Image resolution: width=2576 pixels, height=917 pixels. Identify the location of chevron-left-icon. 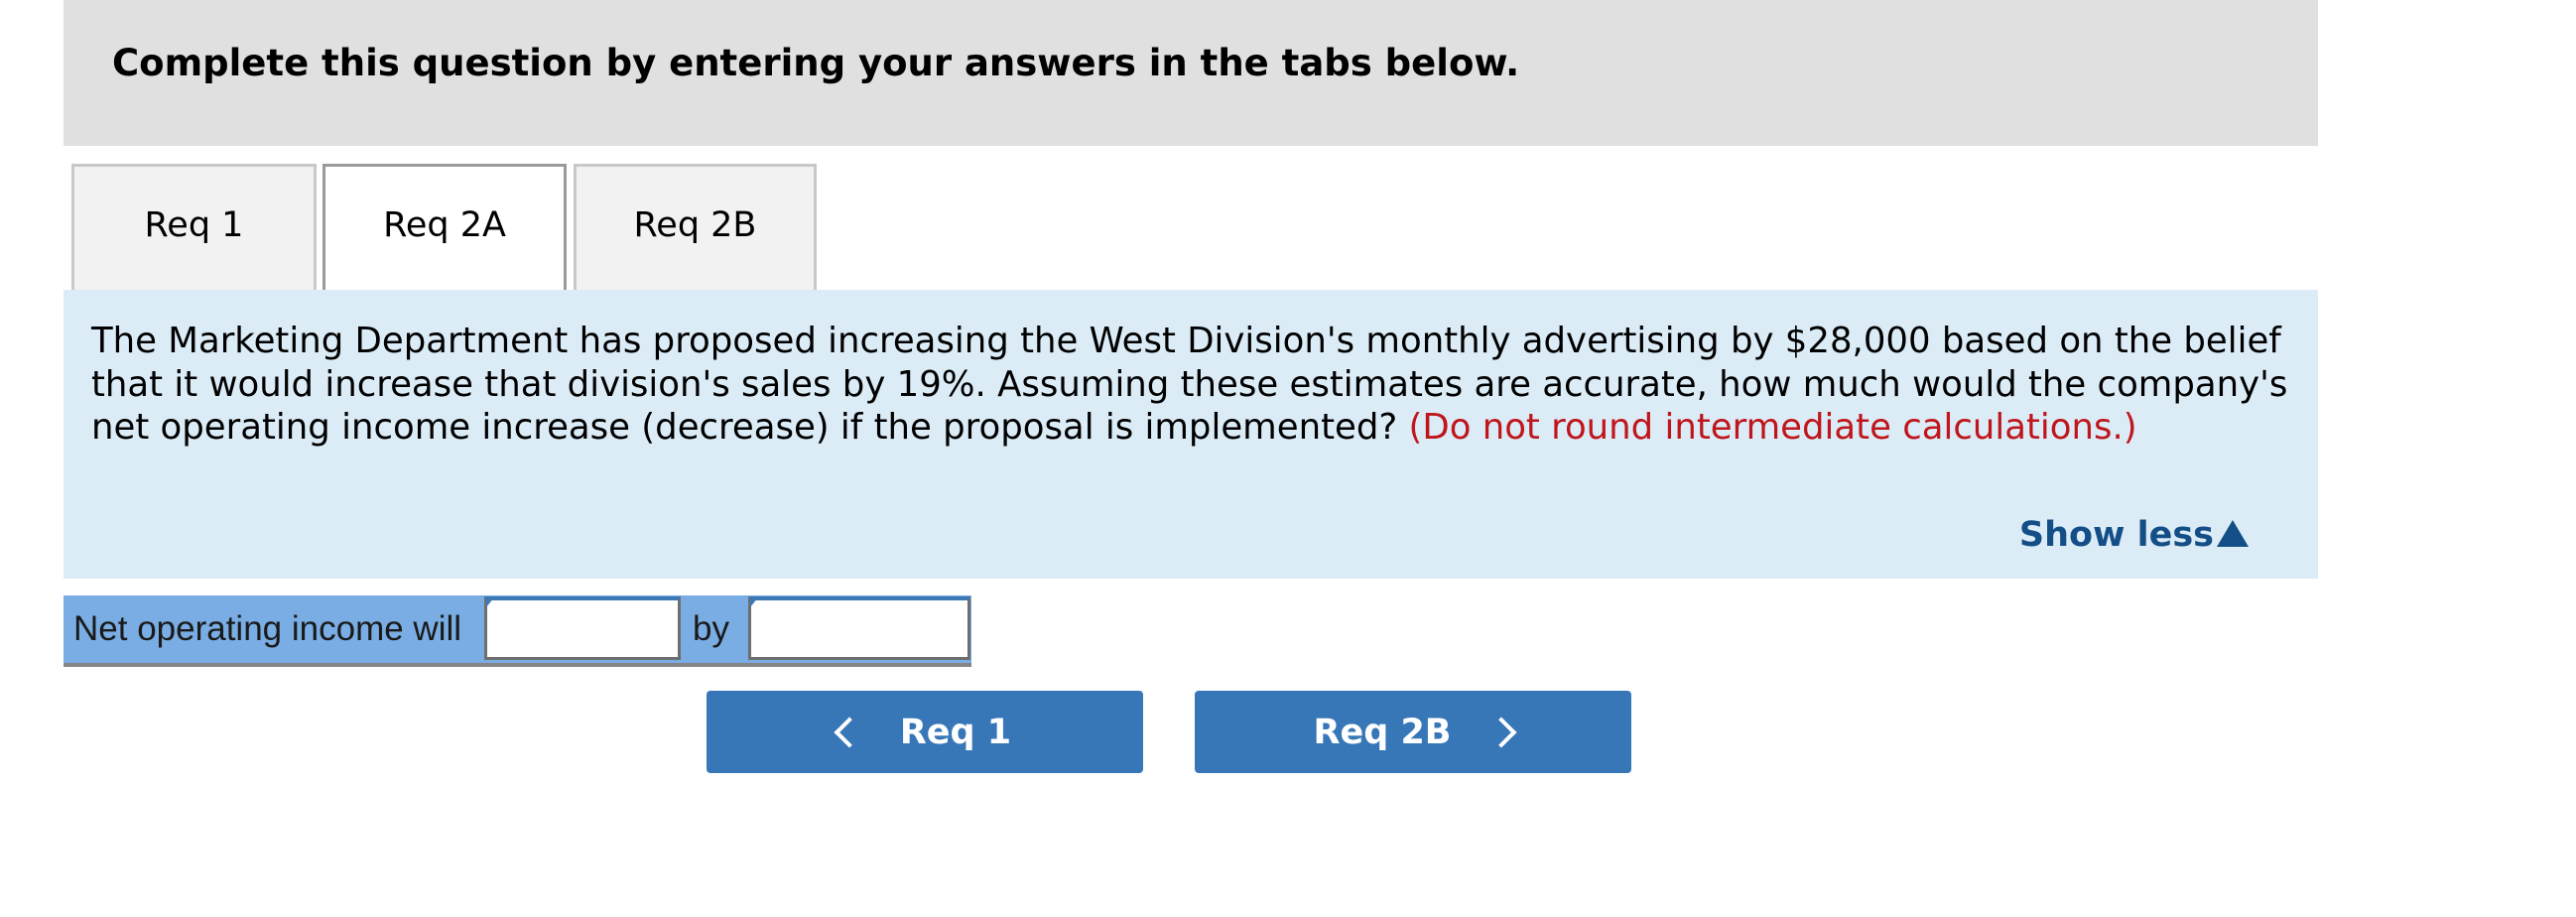
(850, 732).